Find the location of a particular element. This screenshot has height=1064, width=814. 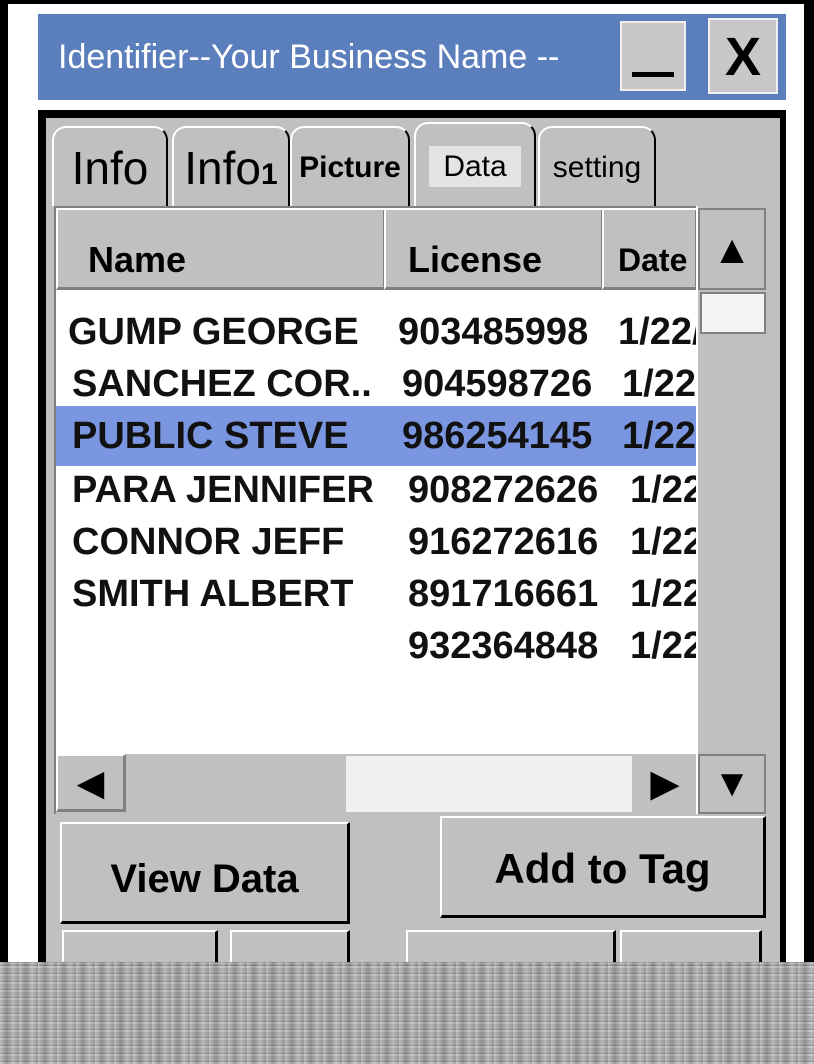

row-name: SMITH ALBERT is located at coordinates (213, 594).